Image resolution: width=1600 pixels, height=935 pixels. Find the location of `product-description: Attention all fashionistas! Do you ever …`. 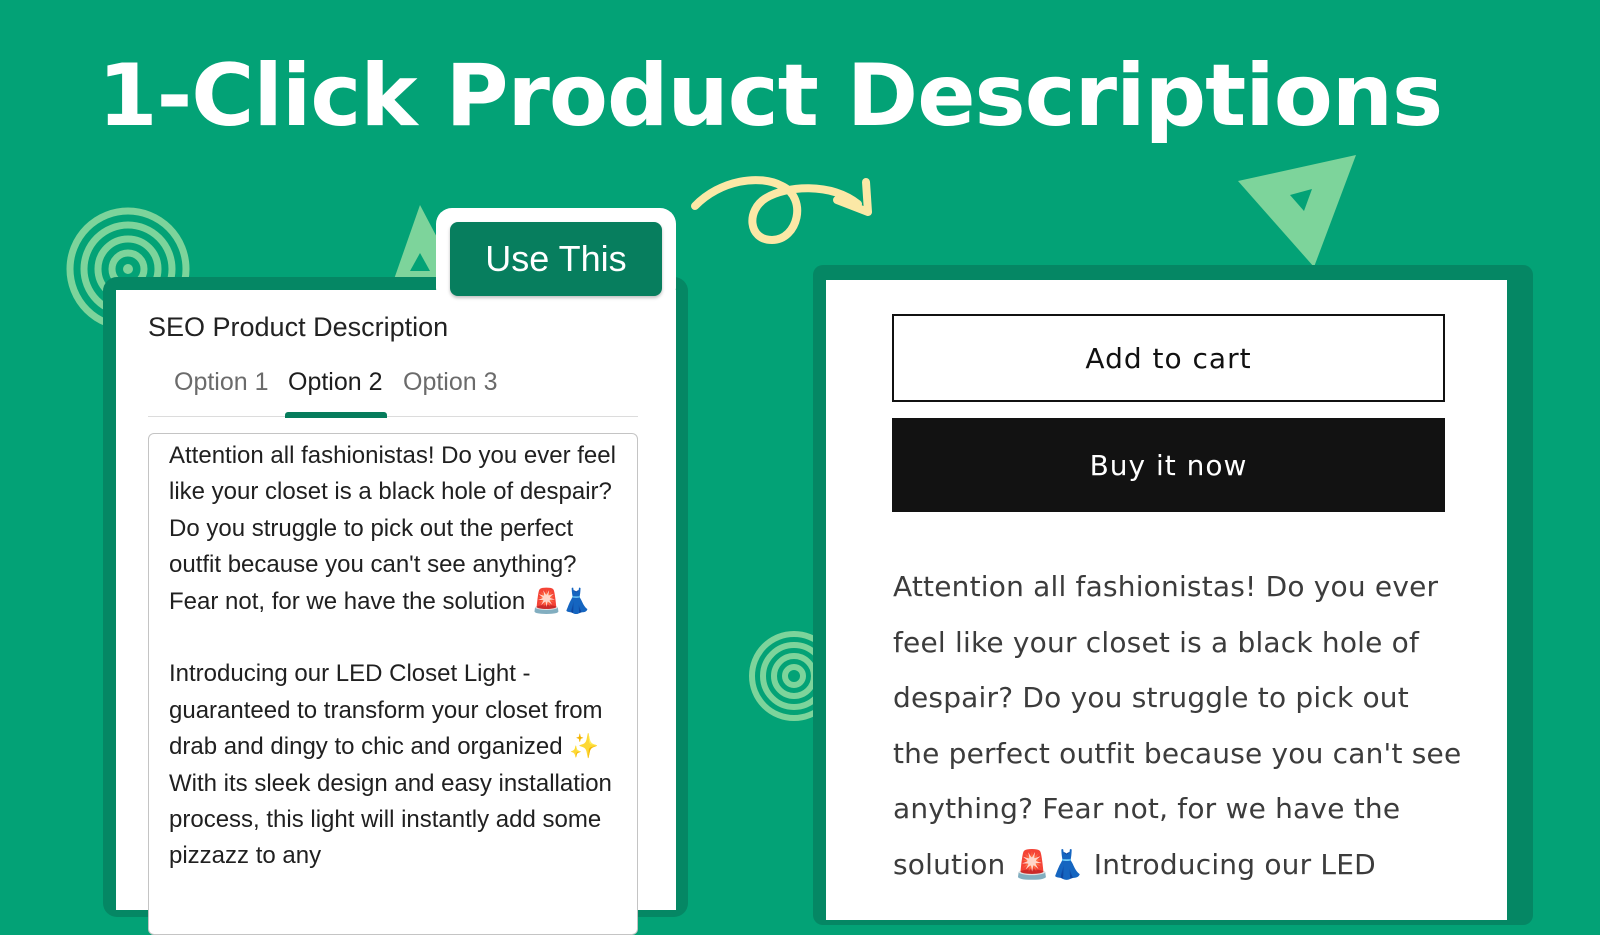

product-description: Attention all fashionistas! Do you ever … is located at coordinates (1177, 725).